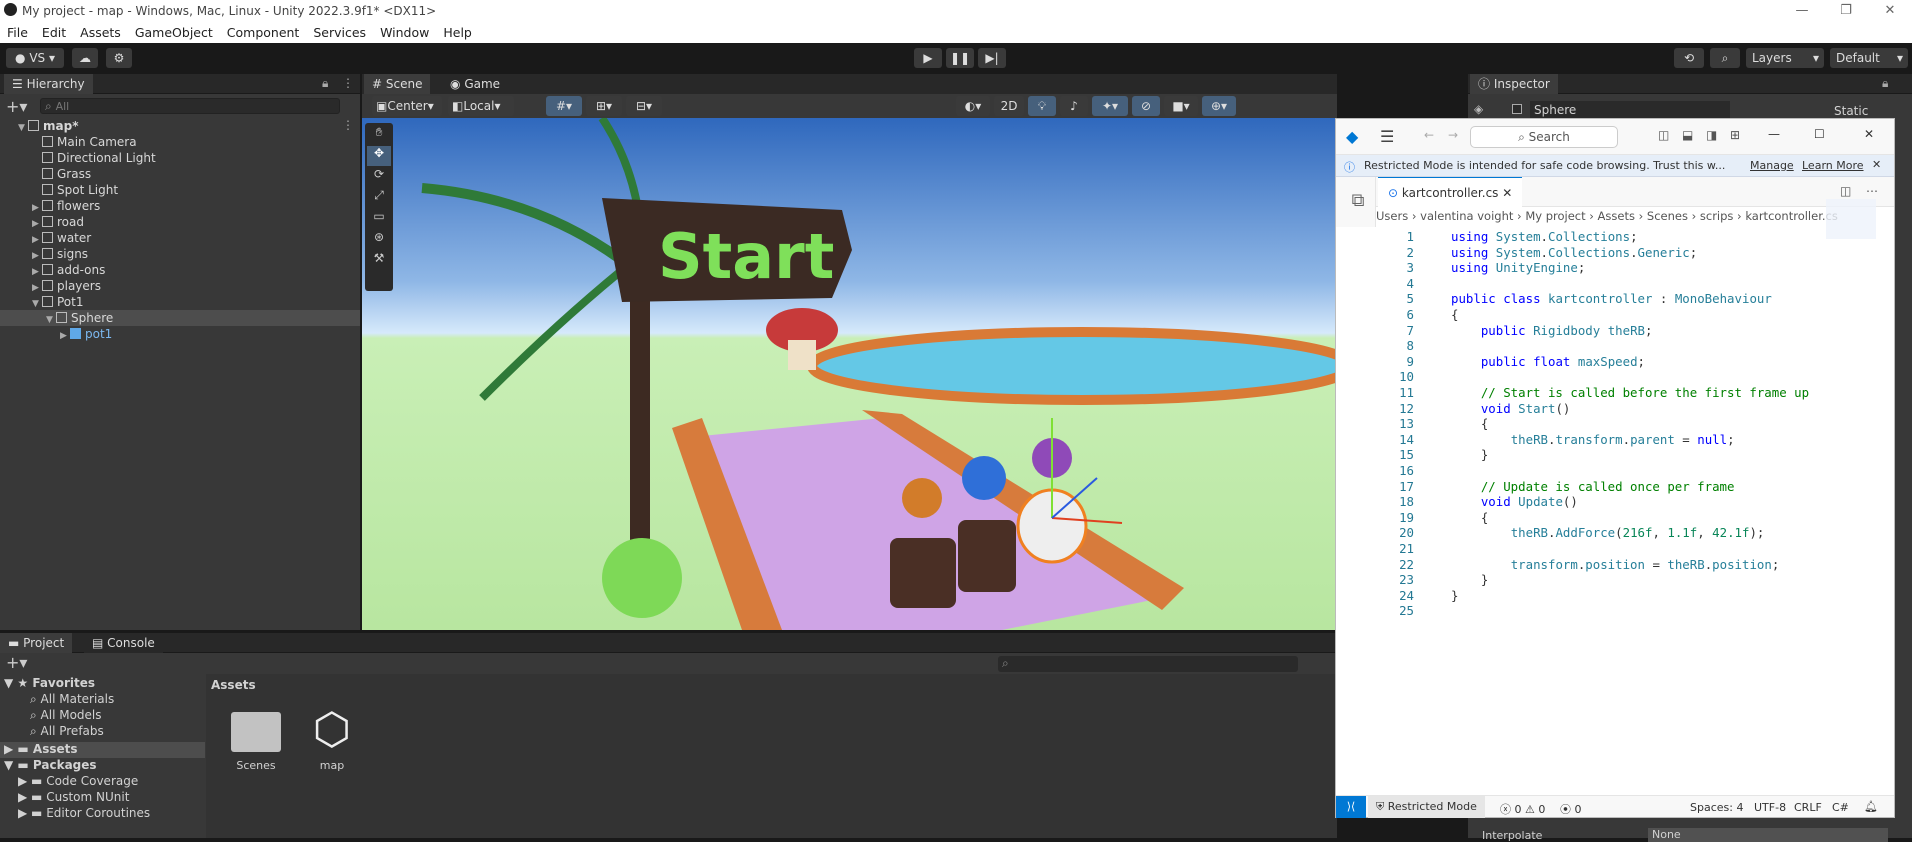  Describe the element at coordinates (263, 31) in the screenshot. I see `menu-item-component: Component` at that location.